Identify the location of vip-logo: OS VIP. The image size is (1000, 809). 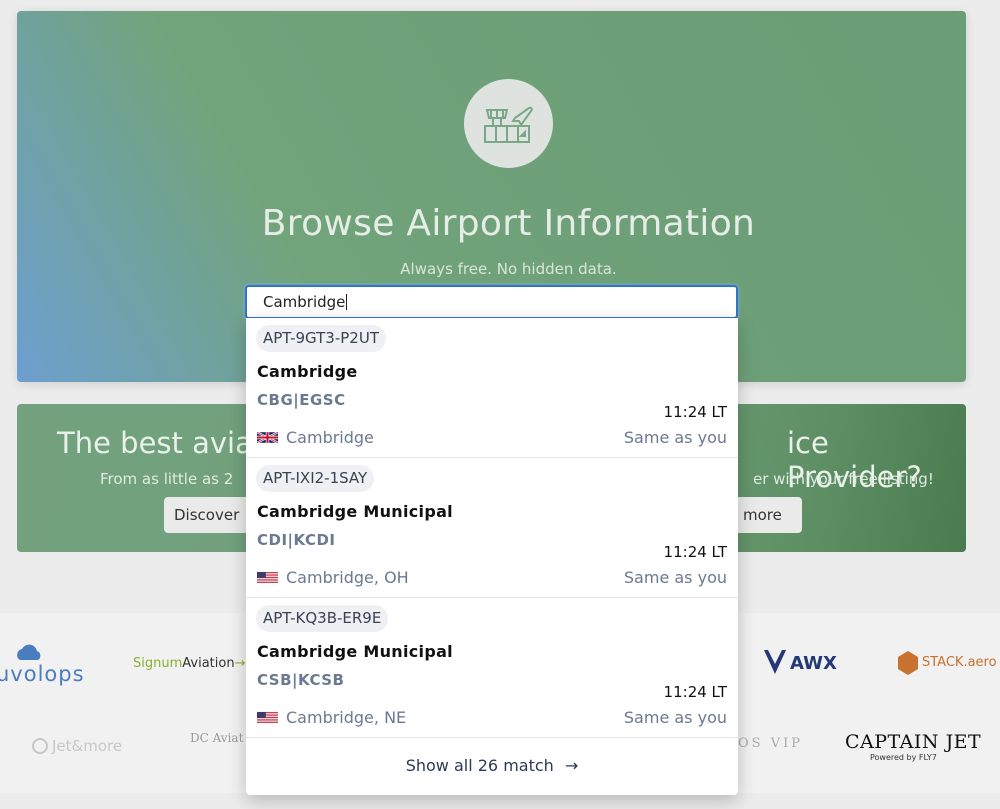
(770, 743).